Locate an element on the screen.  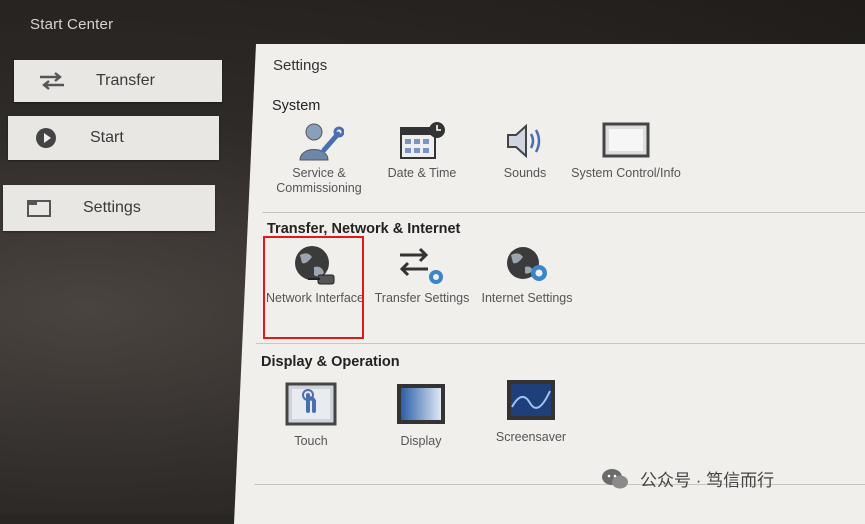
globe-gear-icon is located at coordinates (527, 266).